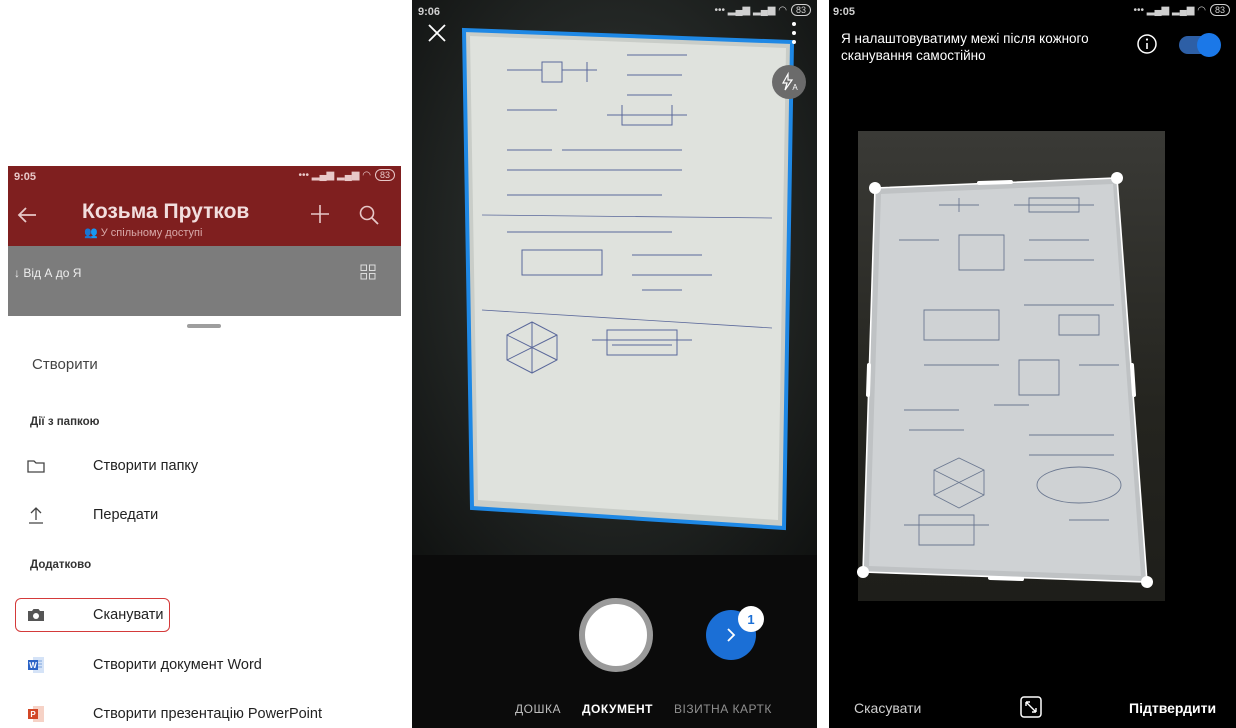 Image resolution: width=1236 pixels, height=728 pixels. Describe the element at coordinates (1005, 380) in the screenshot. I see `crop-overlay` at that location.